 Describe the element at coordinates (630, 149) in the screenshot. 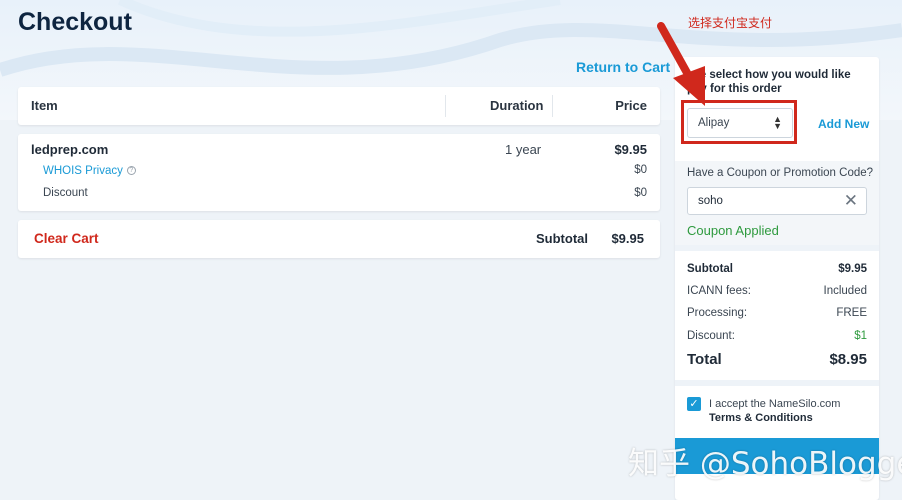

I see `item-price: $9.95` at that location.